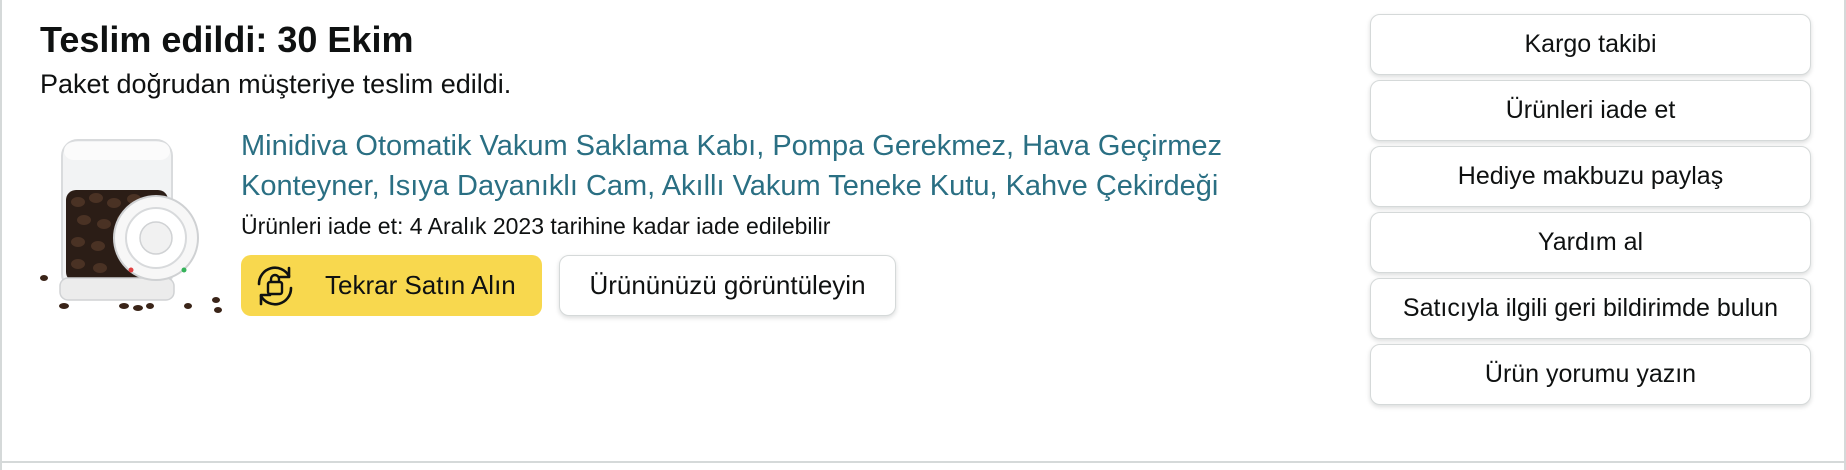  I want to click on coffee-container-icon, so click(131, 226).